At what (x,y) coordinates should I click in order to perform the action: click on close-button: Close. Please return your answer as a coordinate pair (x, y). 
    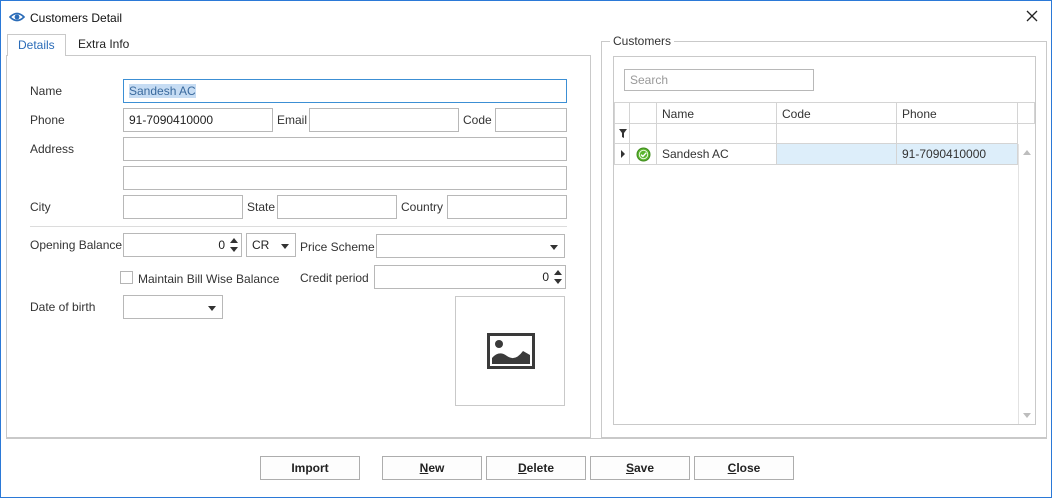
    Looking at the image, I should click on (744, 468).